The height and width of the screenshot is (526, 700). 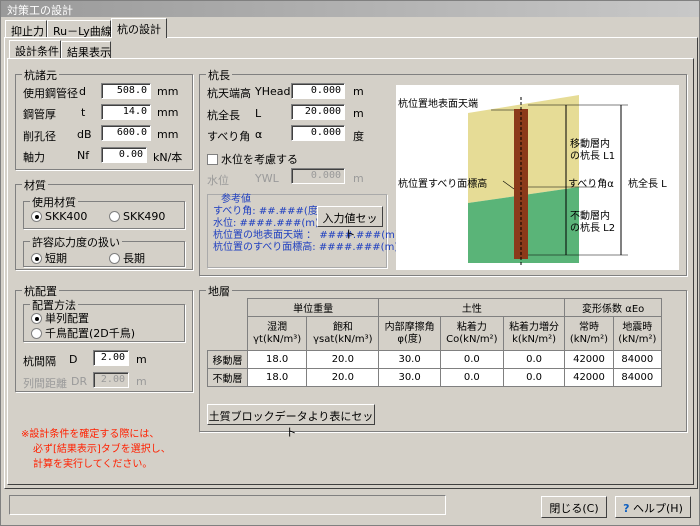 What do you see at coordinates (126, 91) in the screenshot?
I see `pile-diameter-input: 508.0` at bounding box center [126, 91].